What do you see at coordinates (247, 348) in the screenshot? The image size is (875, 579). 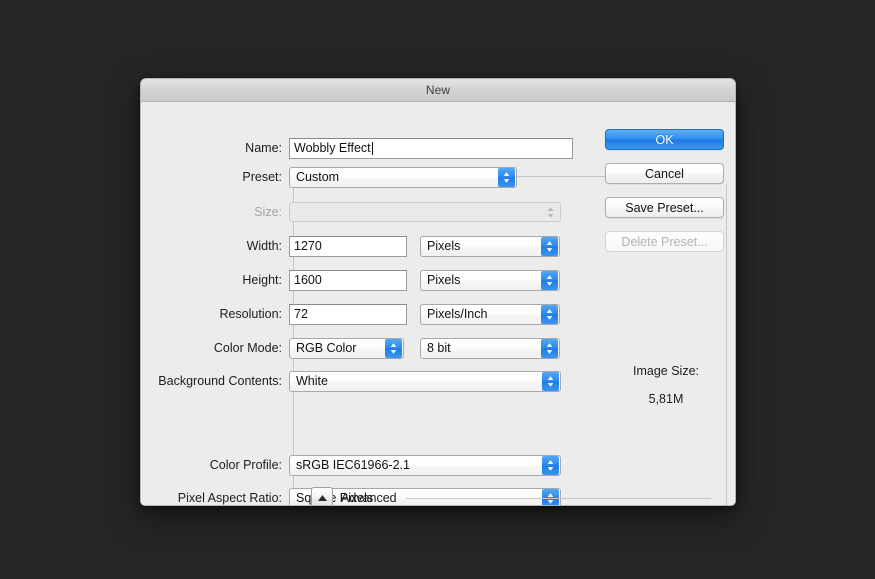 I see `color-mode-label: Color Mode:` at bounding box center [247, 348].